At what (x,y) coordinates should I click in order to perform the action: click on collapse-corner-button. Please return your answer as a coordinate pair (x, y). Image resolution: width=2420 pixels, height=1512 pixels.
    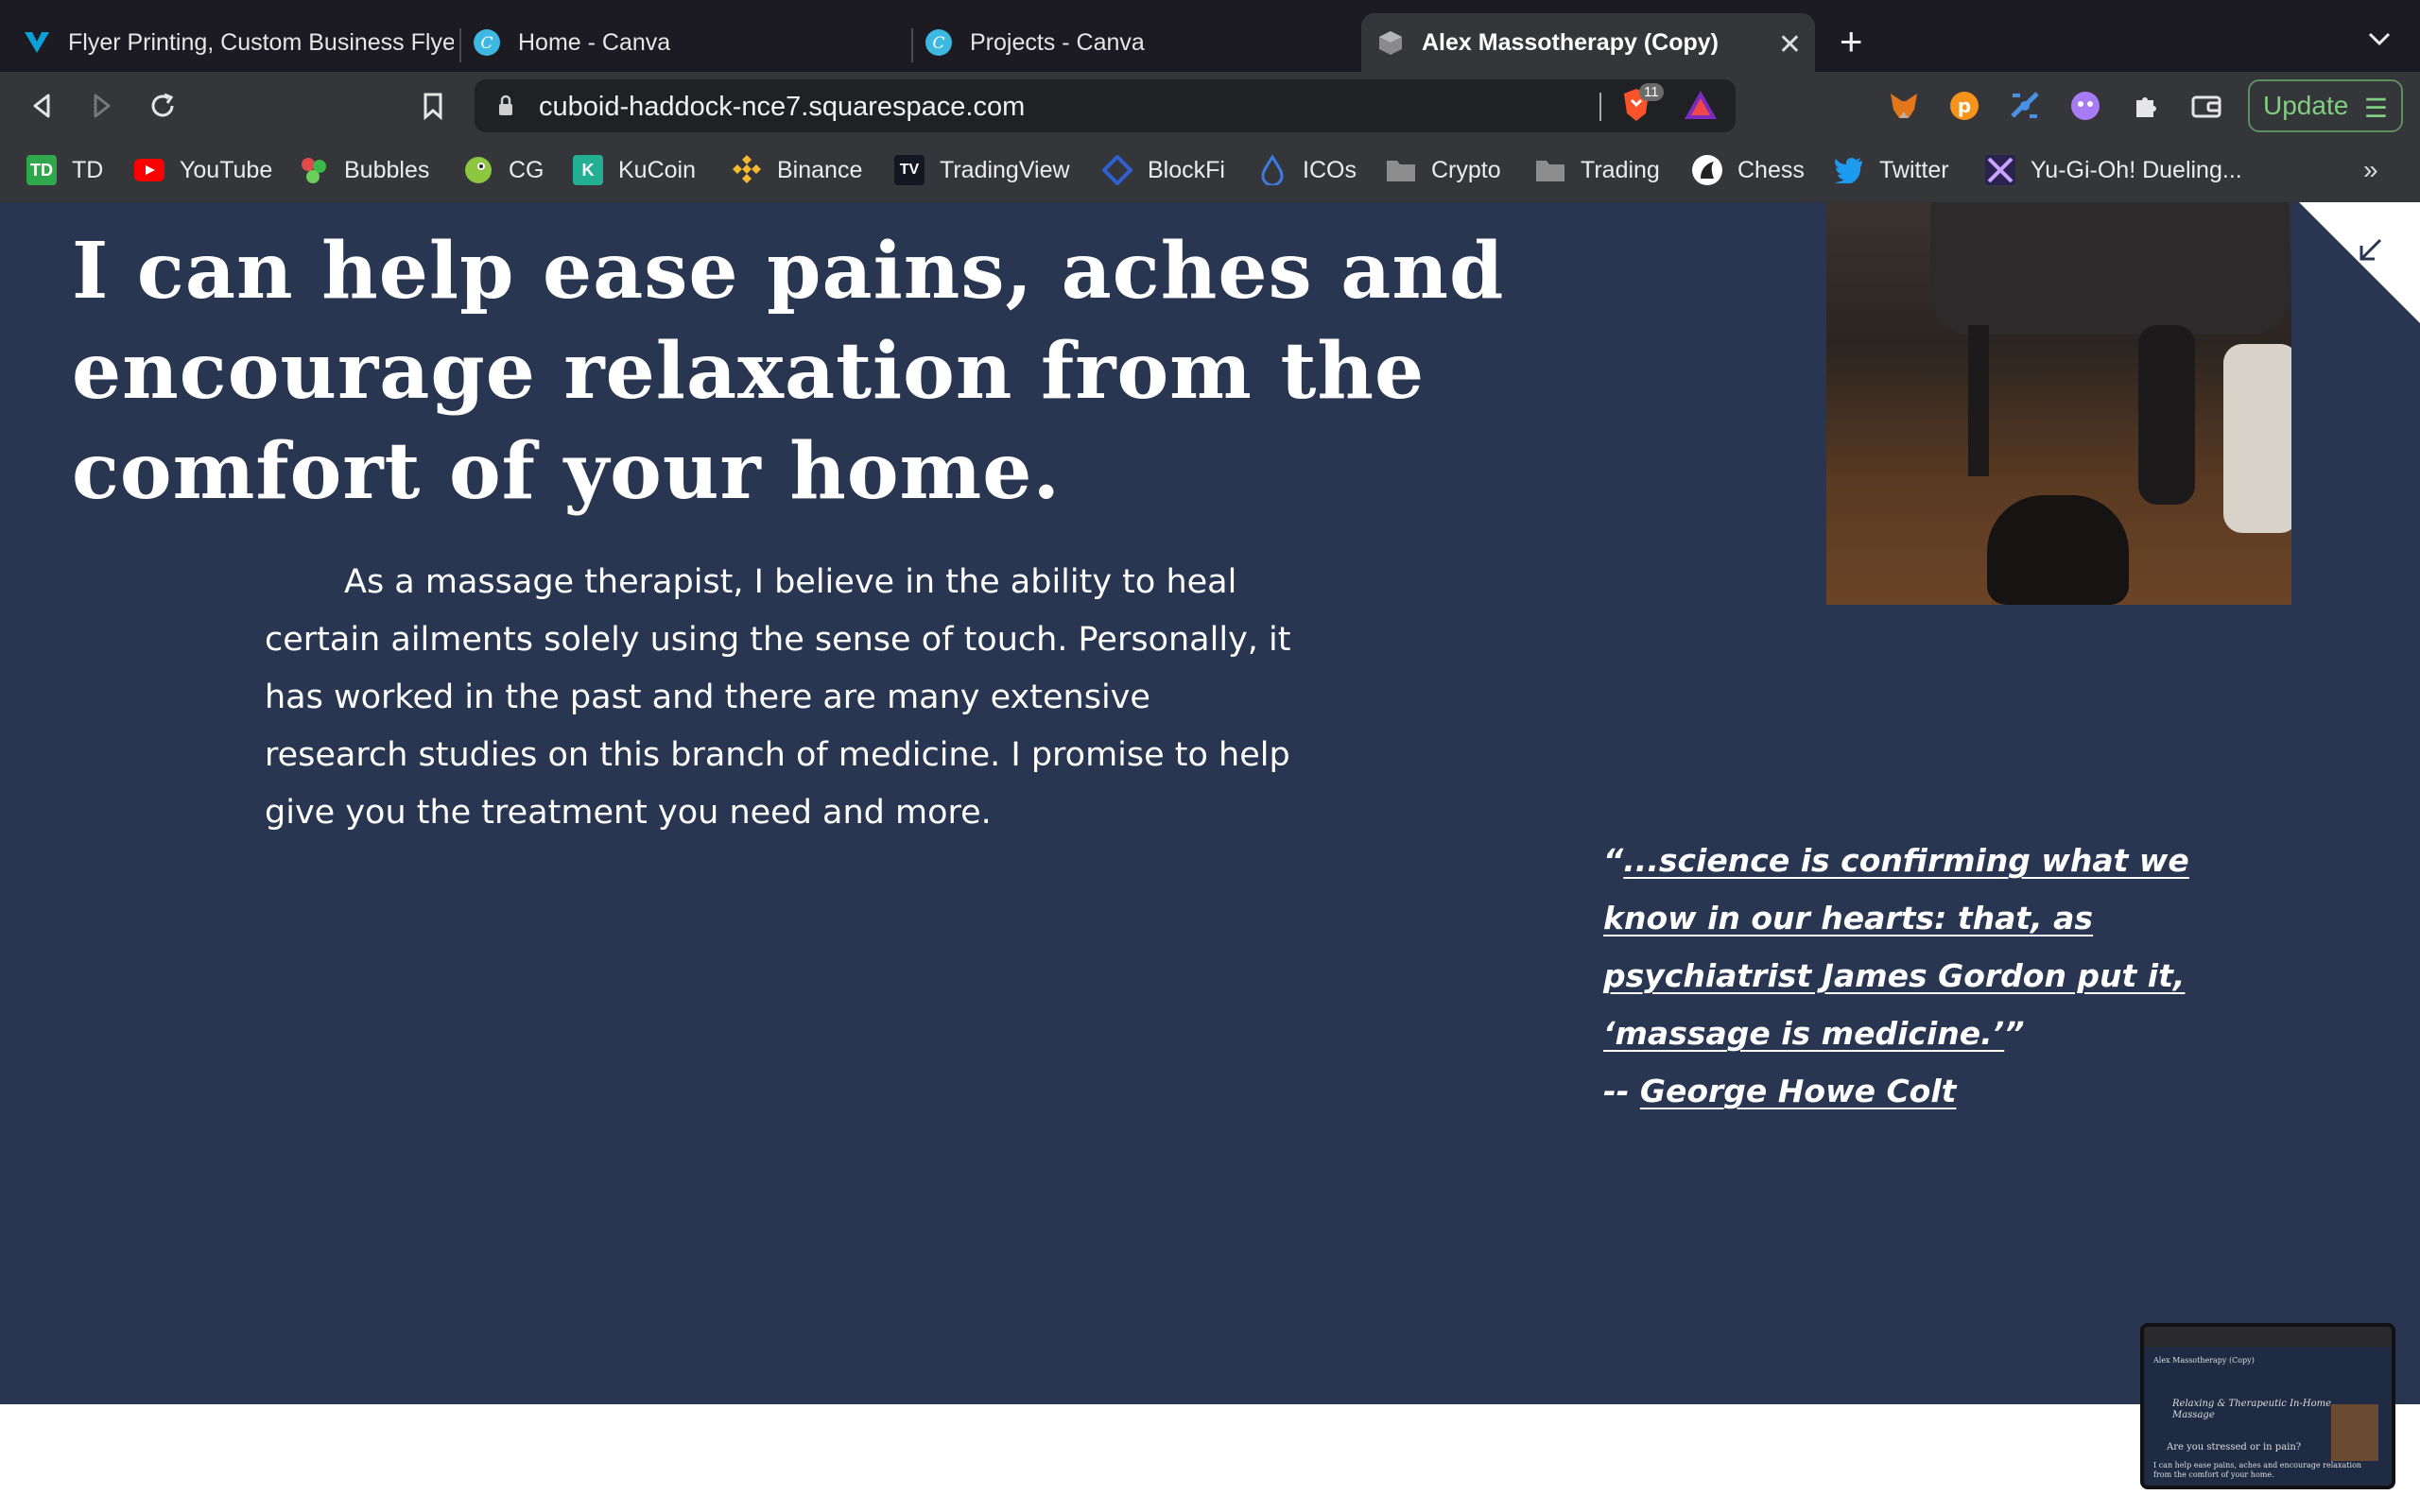
    Looking at the image, I should click on (2359, 262).